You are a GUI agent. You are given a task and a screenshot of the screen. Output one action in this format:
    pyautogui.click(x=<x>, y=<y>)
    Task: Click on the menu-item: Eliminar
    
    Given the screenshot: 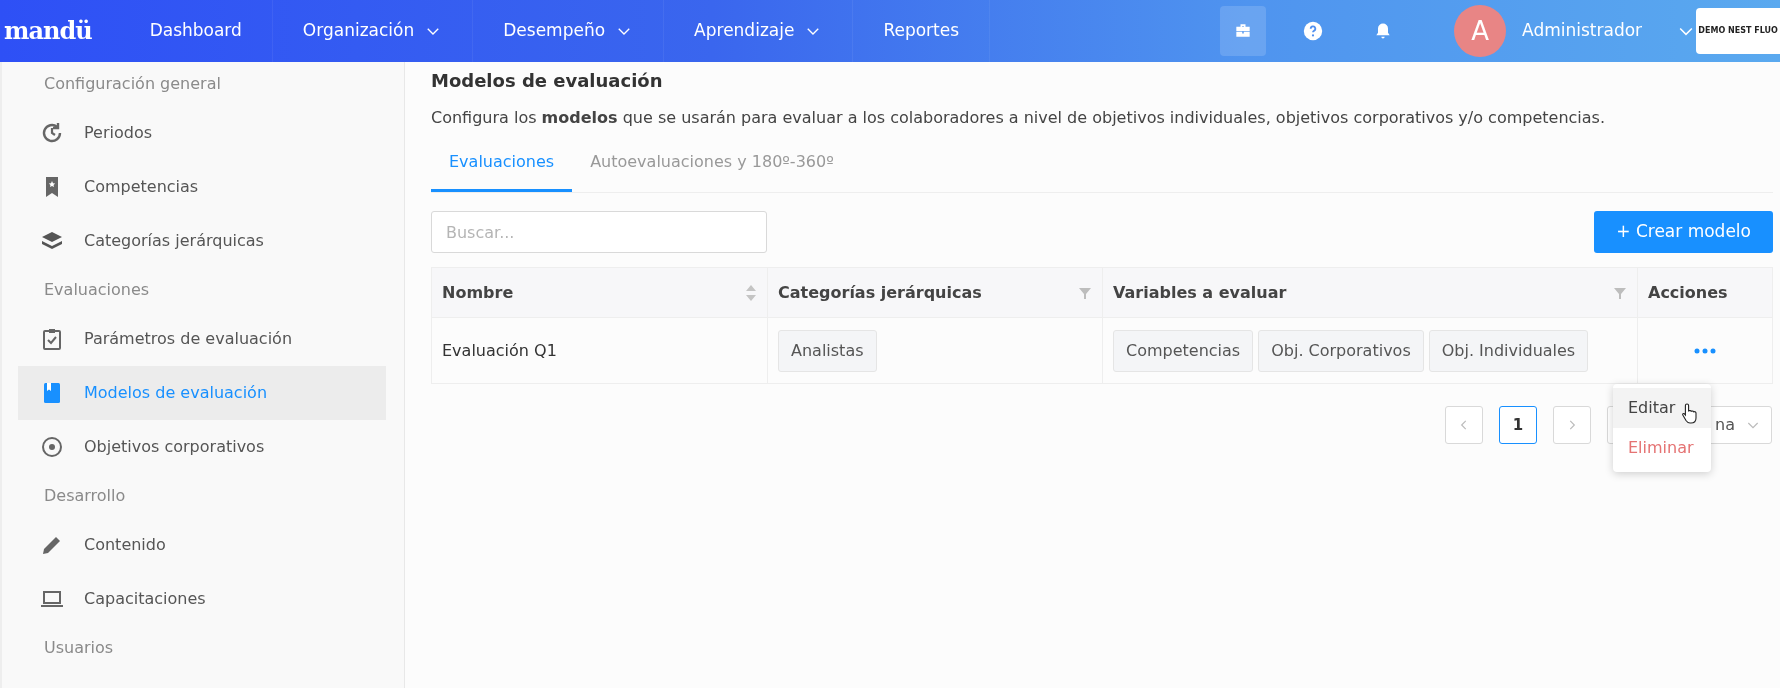 What is the action you would take?
    pyautogui.click(x=1662, y=448)
    